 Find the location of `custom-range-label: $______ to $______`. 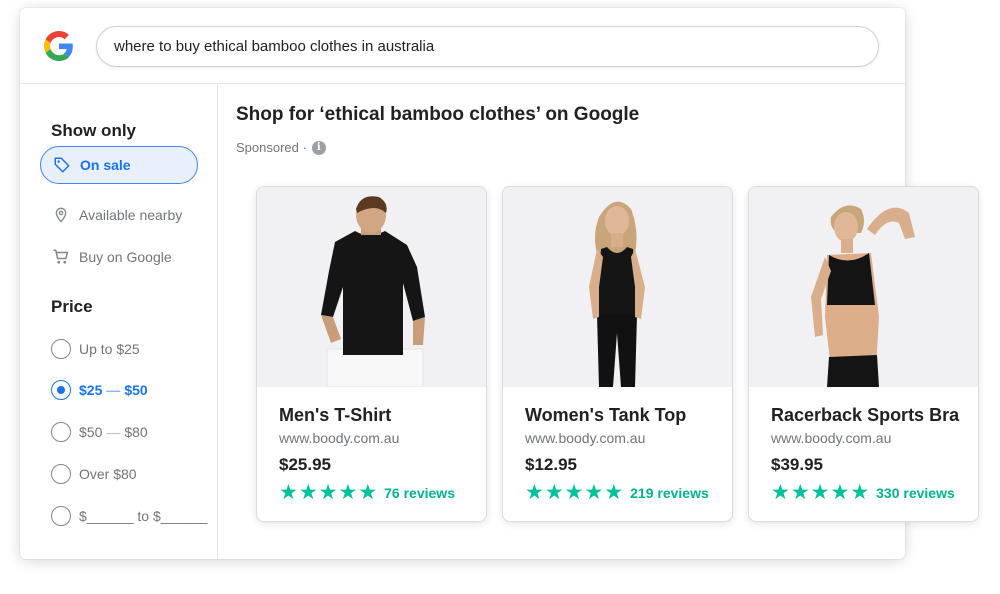

custom-range-label: $______ to $______ is located at coordinates (143, 516).